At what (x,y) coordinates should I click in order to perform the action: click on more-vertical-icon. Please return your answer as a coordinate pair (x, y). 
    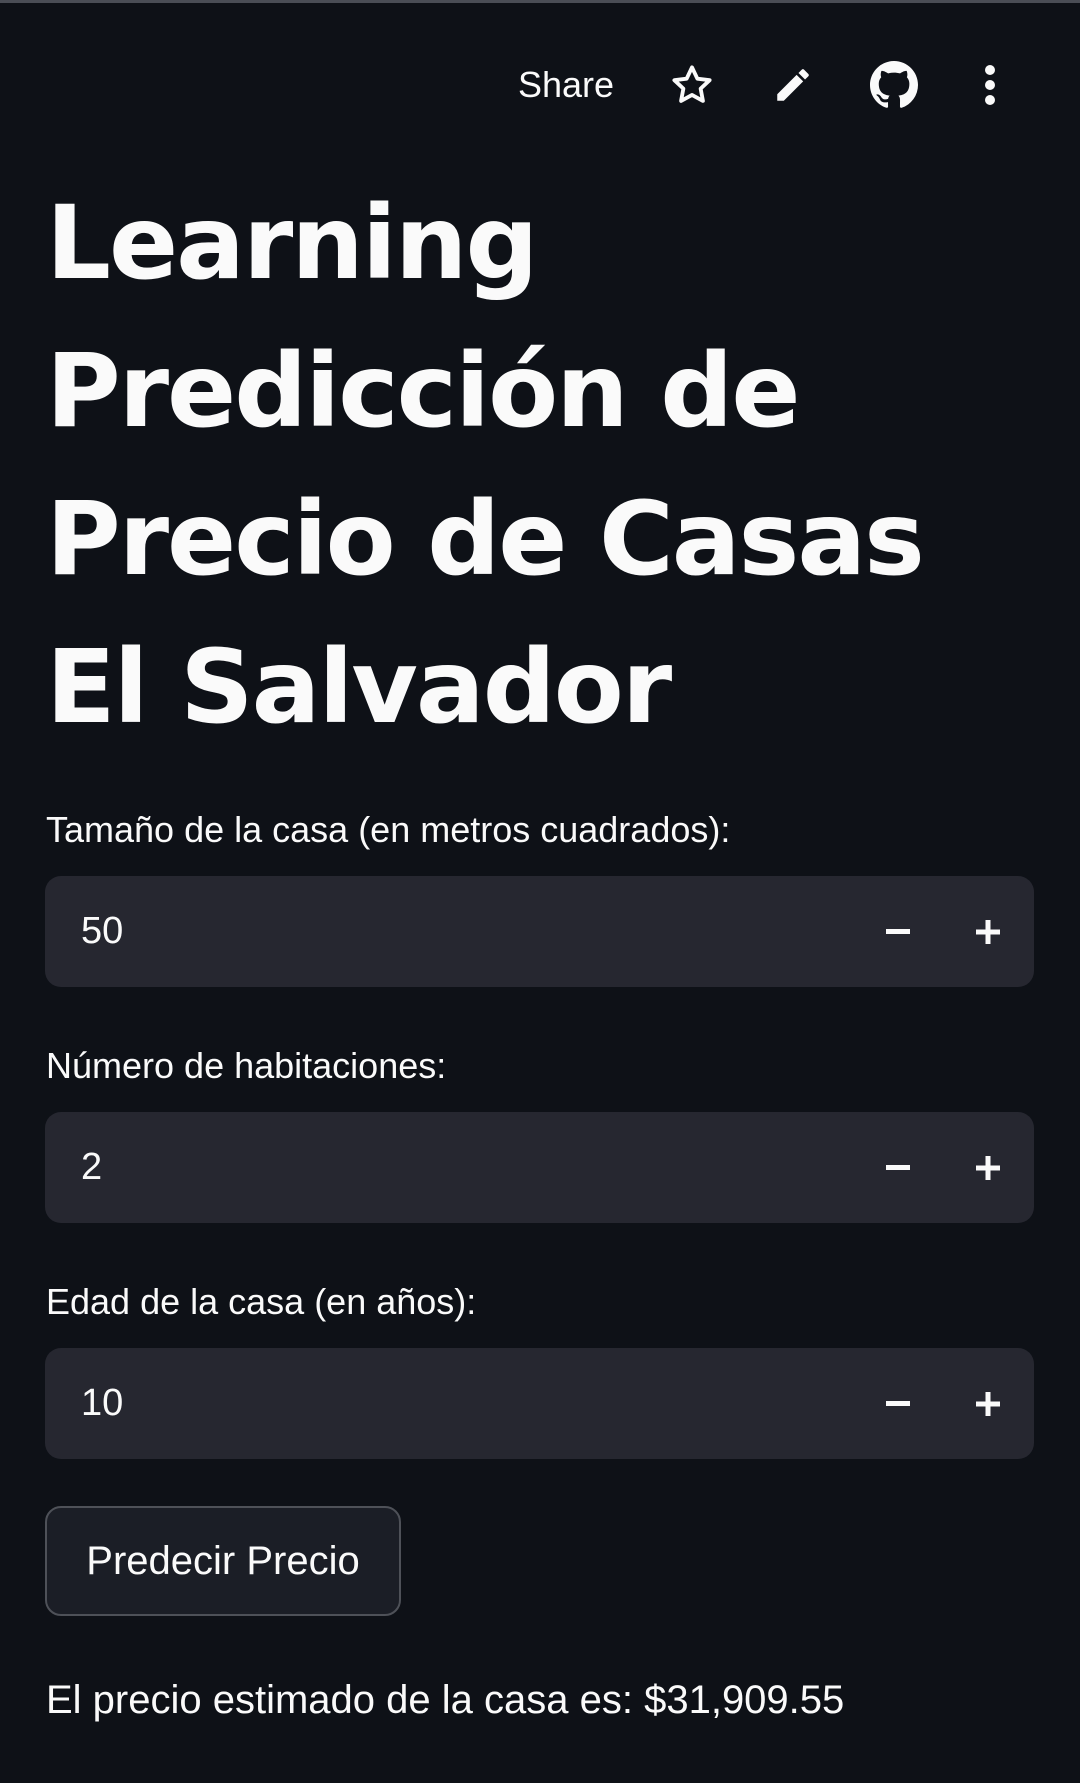
    Looking at the image, I should click on (990, 85).